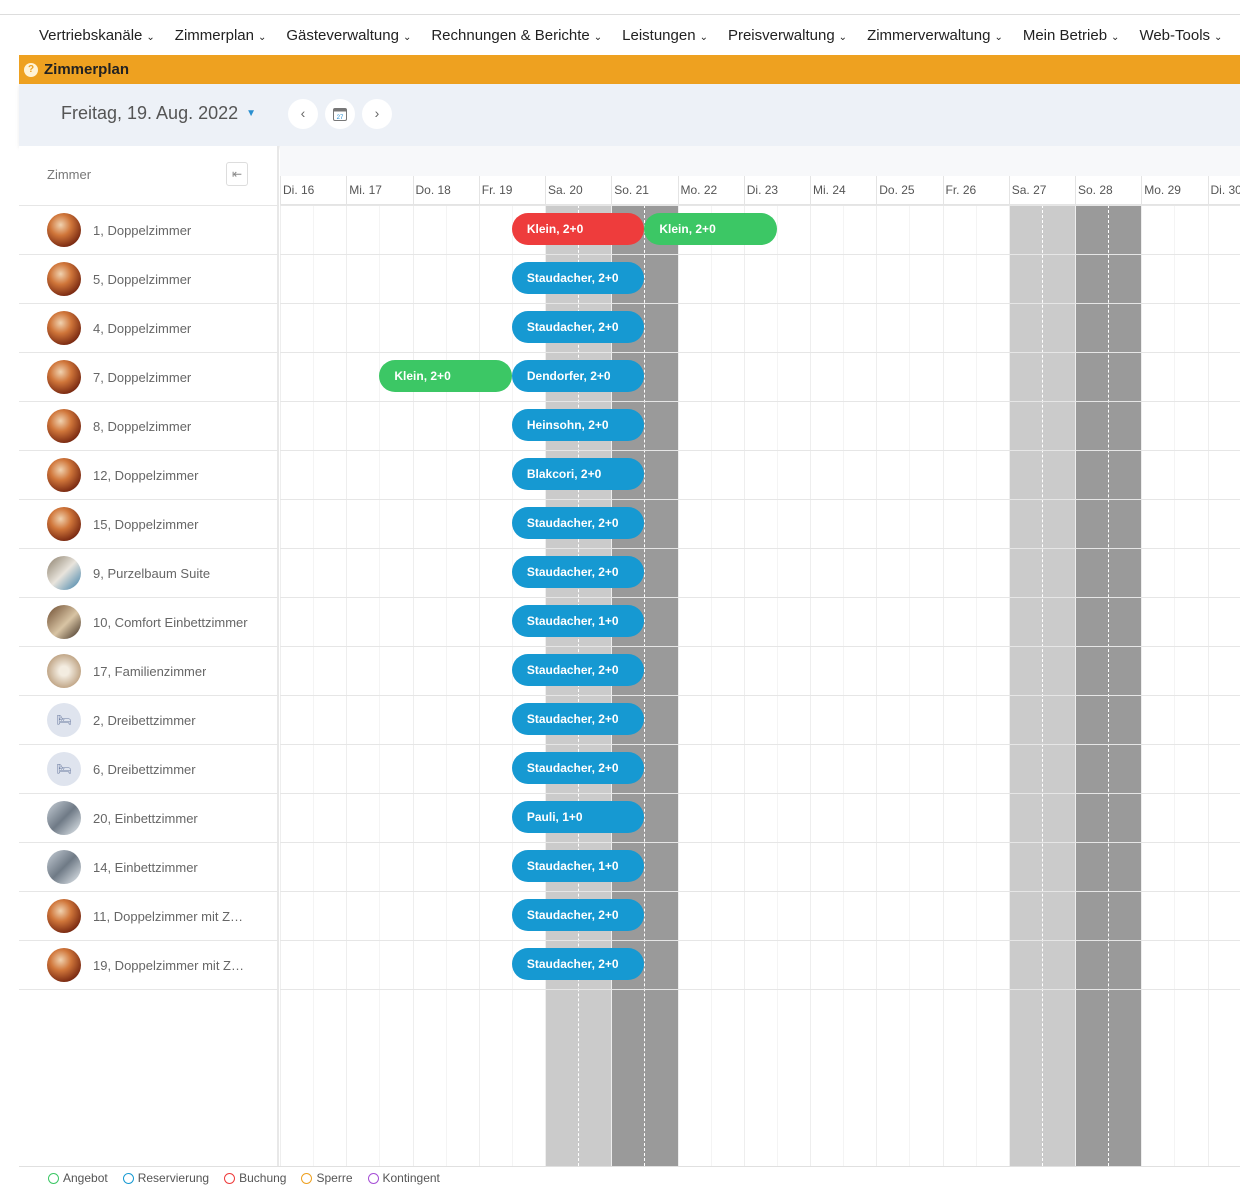  Describe the element at coordinates (342, 35) in the screenshot. I see `nav-item-label: Gästeverwaltung` at that location.